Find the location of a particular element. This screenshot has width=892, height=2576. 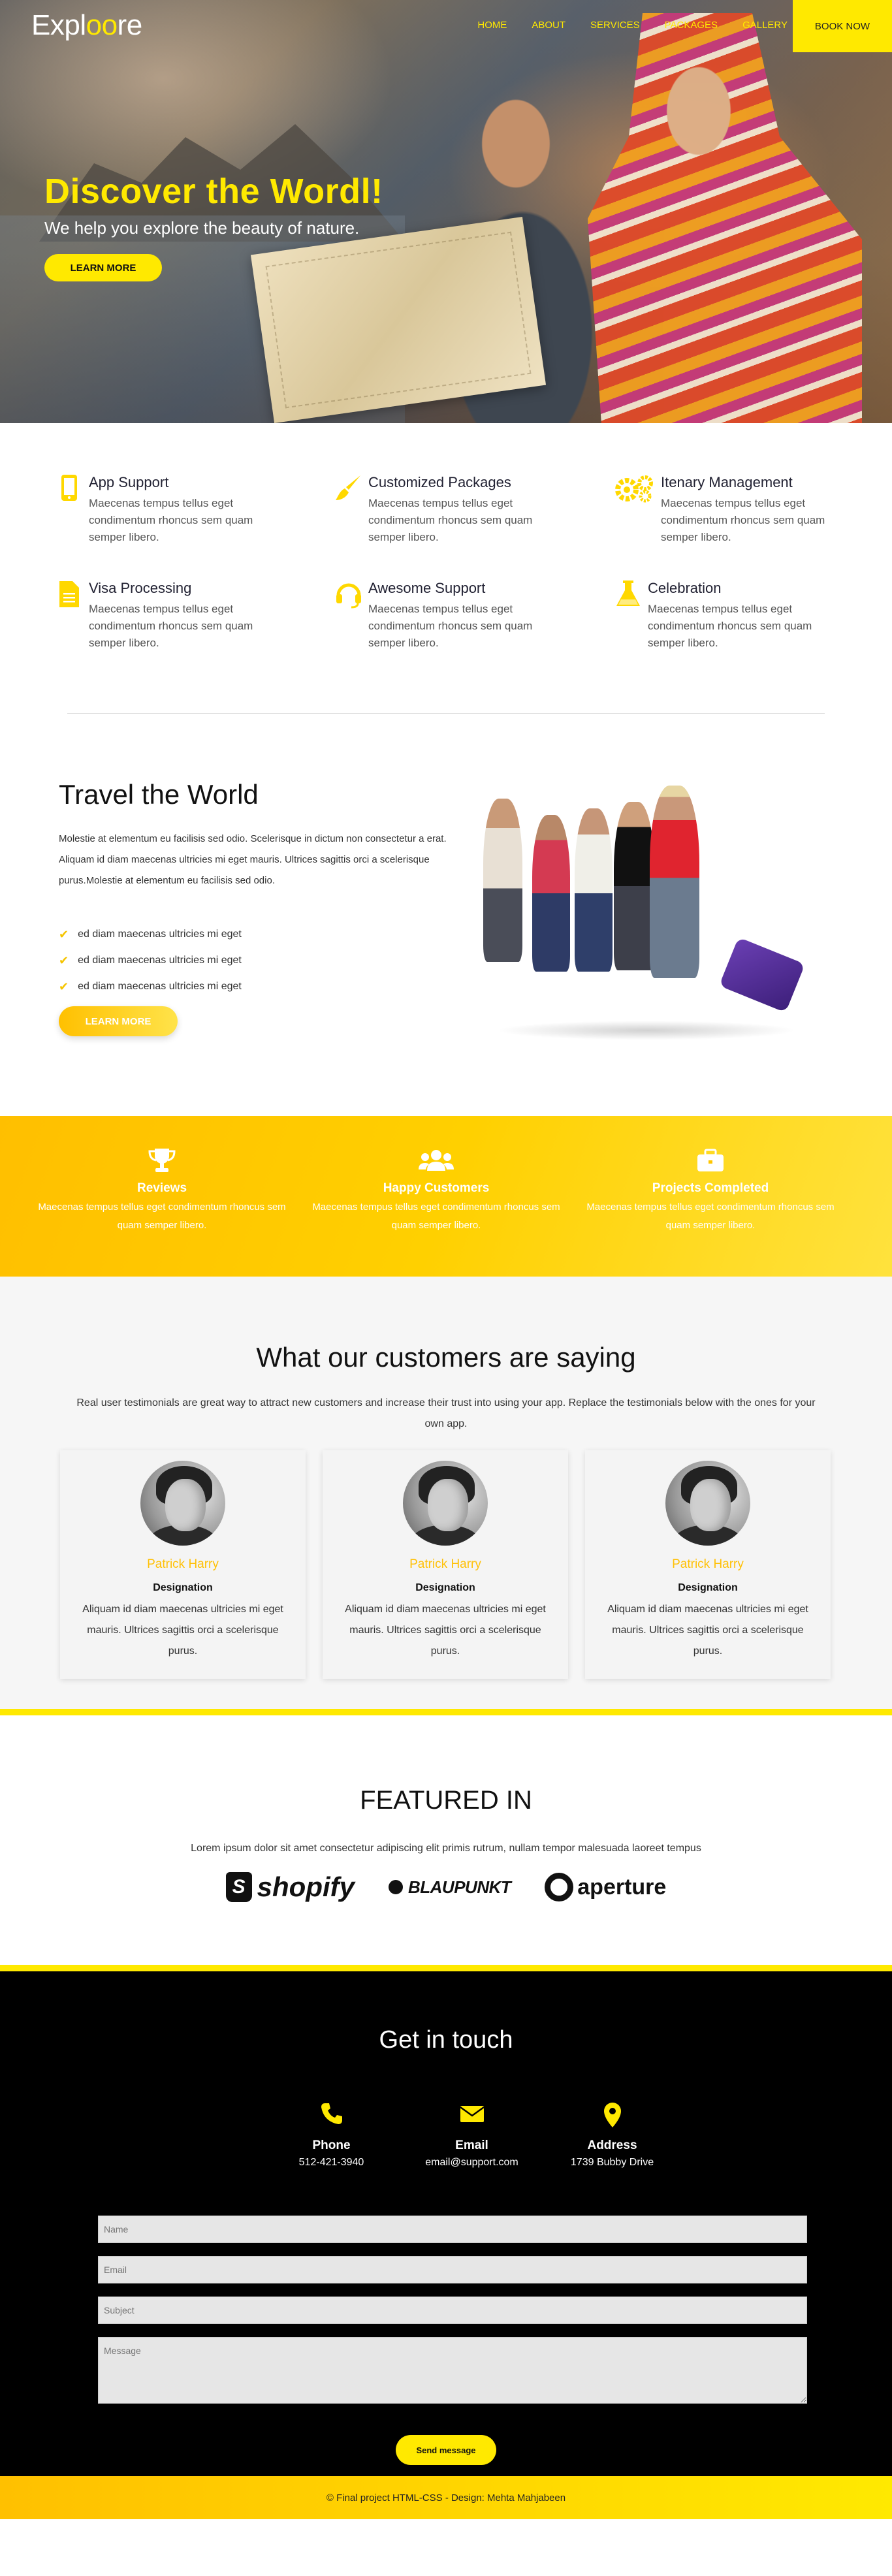

phone-icon is located at coordinates (331, 2116).